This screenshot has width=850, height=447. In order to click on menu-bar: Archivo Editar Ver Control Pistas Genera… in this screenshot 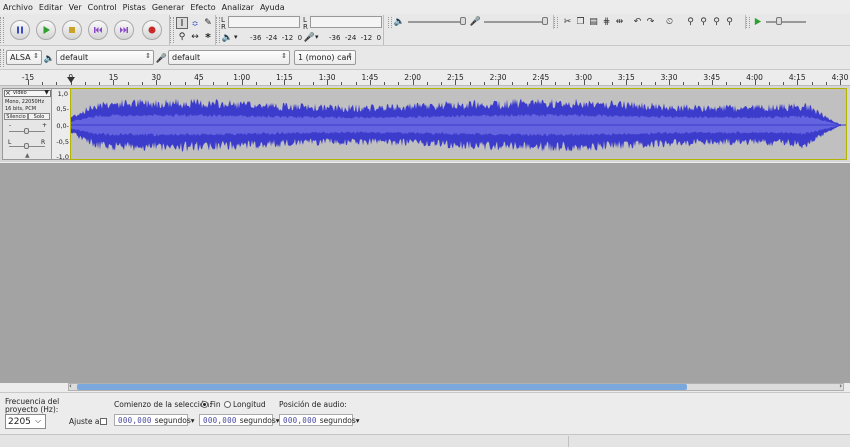, I will do `click(425, 7)`.